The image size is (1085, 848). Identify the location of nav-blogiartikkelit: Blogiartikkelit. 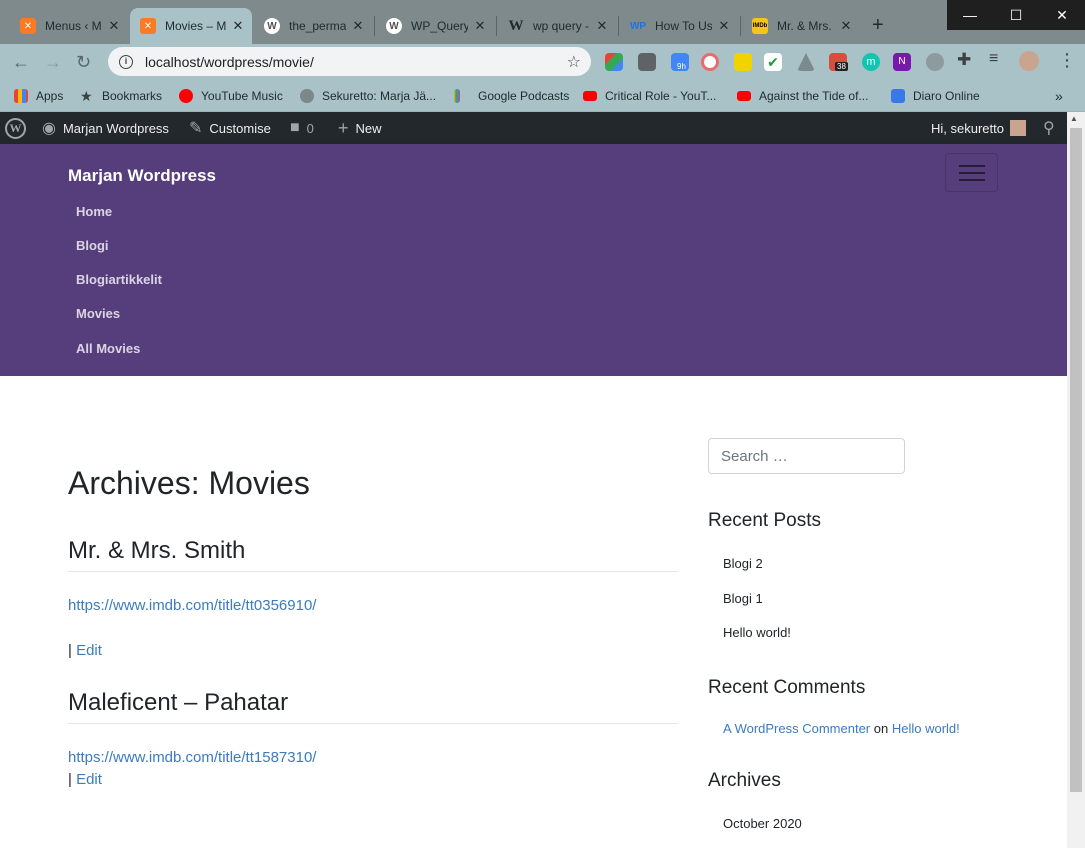
(119, 279).